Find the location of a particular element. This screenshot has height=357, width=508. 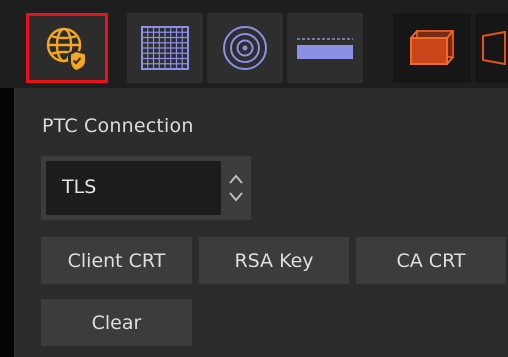

ca-crt-button-label: CA CRT is located at coordinates (431, 260).